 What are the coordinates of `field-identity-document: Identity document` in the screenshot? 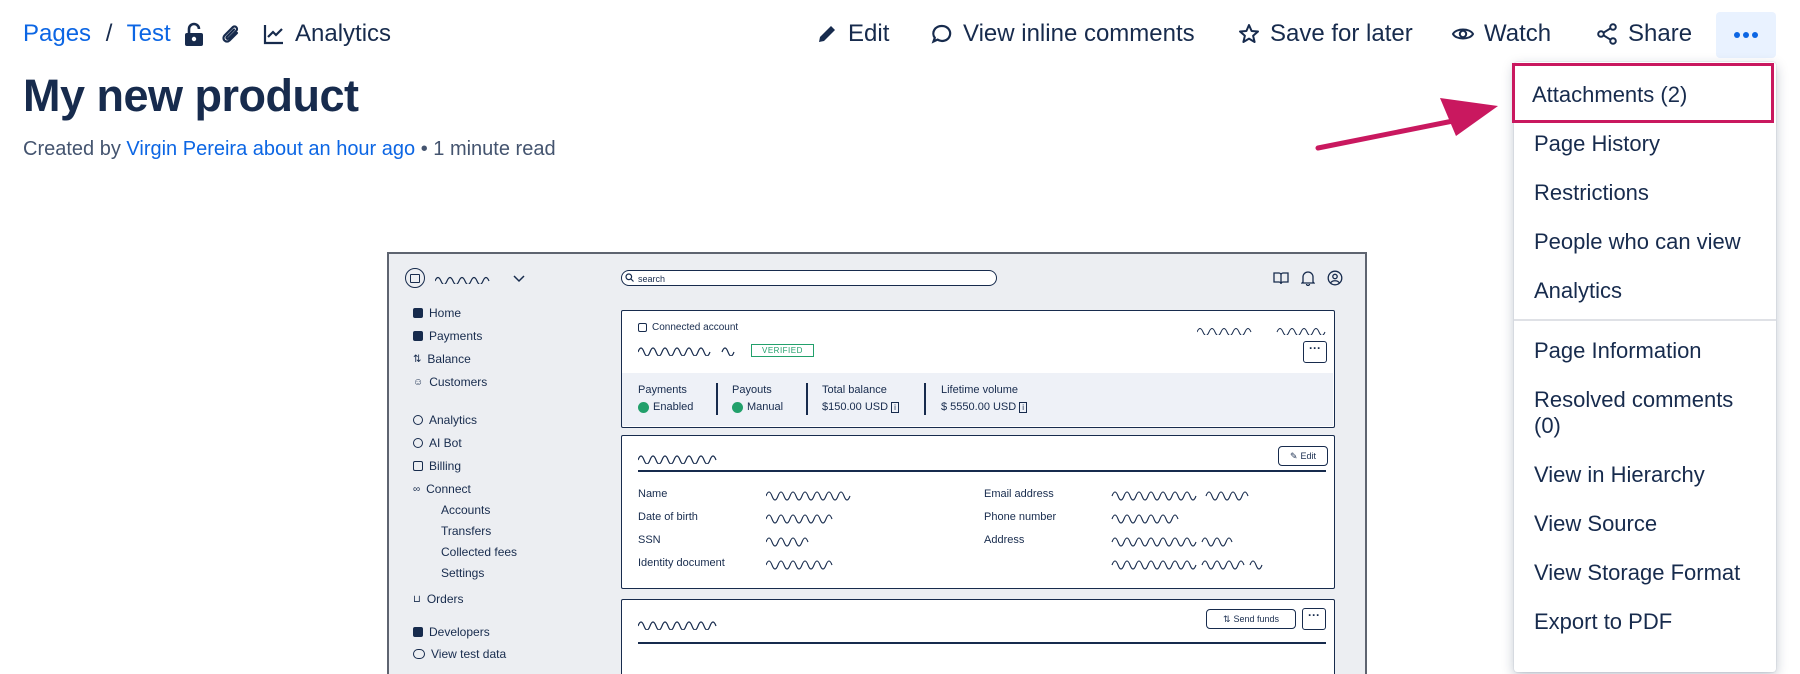 It's located at (681, 563).